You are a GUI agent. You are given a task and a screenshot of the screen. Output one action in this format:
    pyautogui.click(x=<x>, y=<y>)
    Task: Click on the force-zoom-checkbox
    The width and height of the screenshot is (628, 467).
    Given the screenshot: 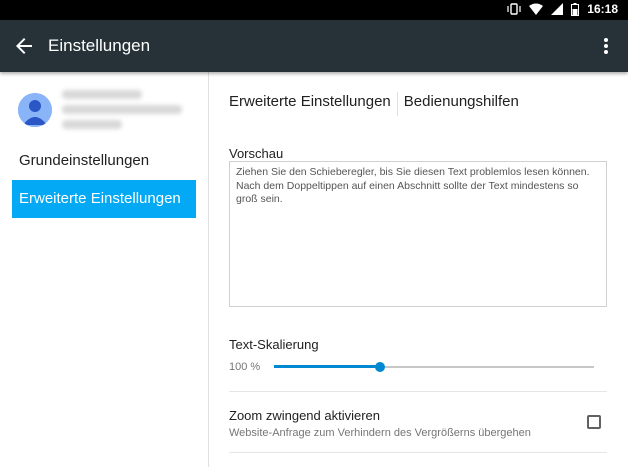 What is the action you would take?
    pyautogui.click(x=594, y=422)
    